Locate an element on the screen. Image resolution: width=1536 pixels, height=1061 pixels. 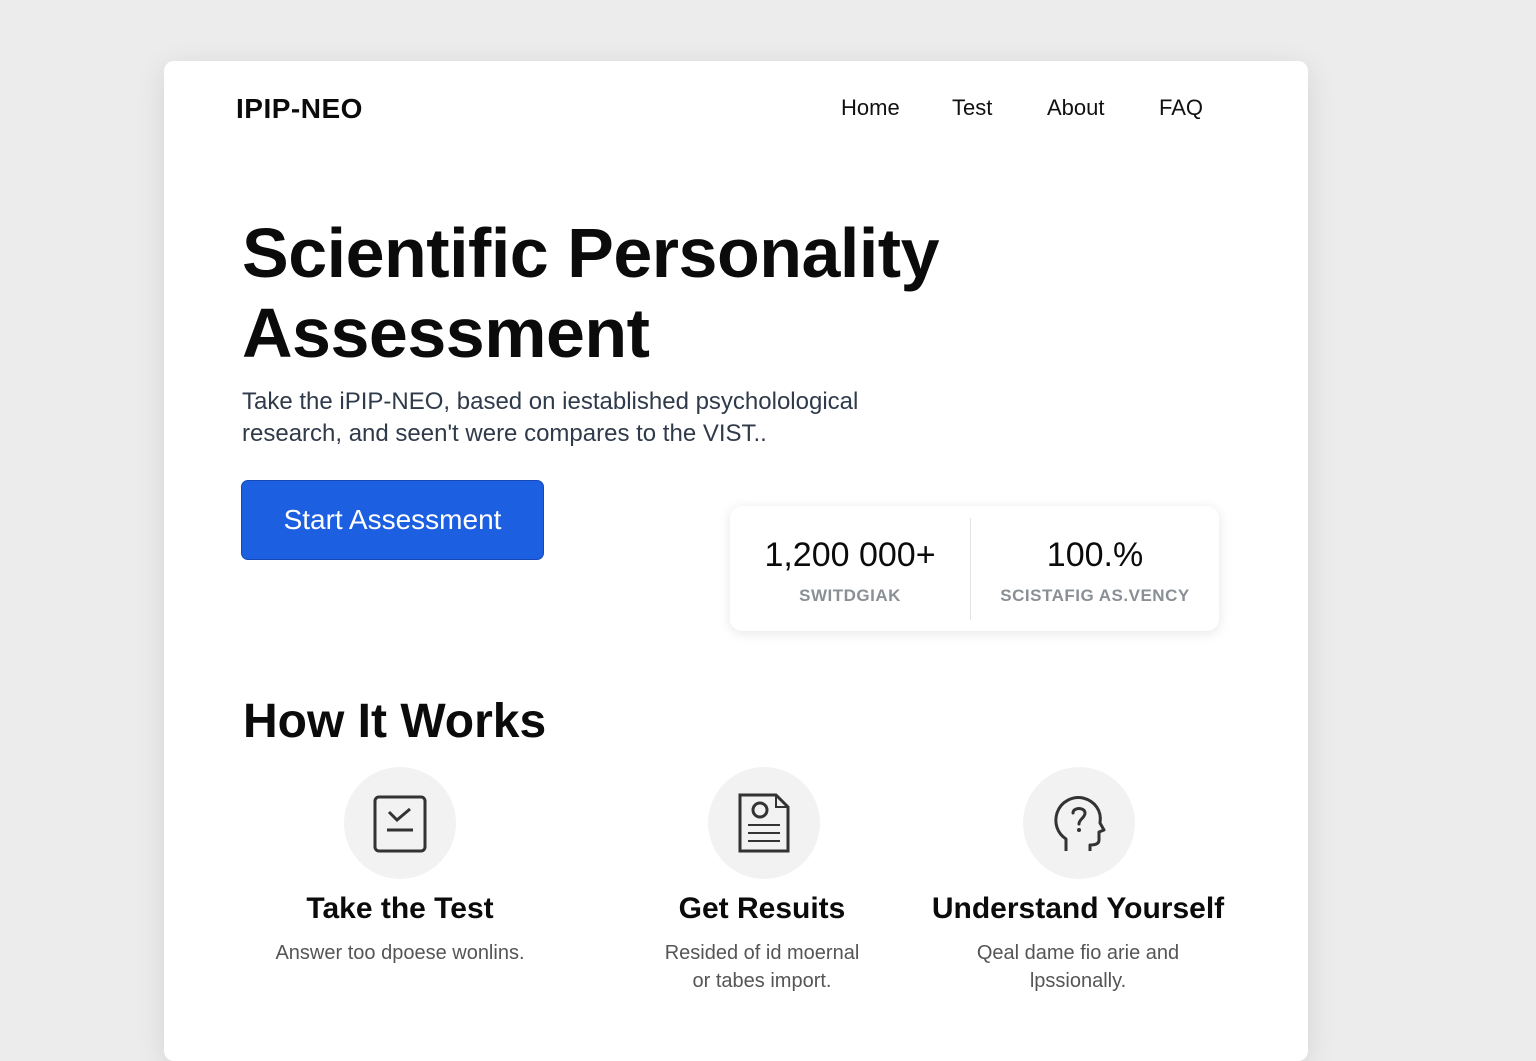
hero-title: Scientific Personality Assessment is located at coordinates (622, 293).